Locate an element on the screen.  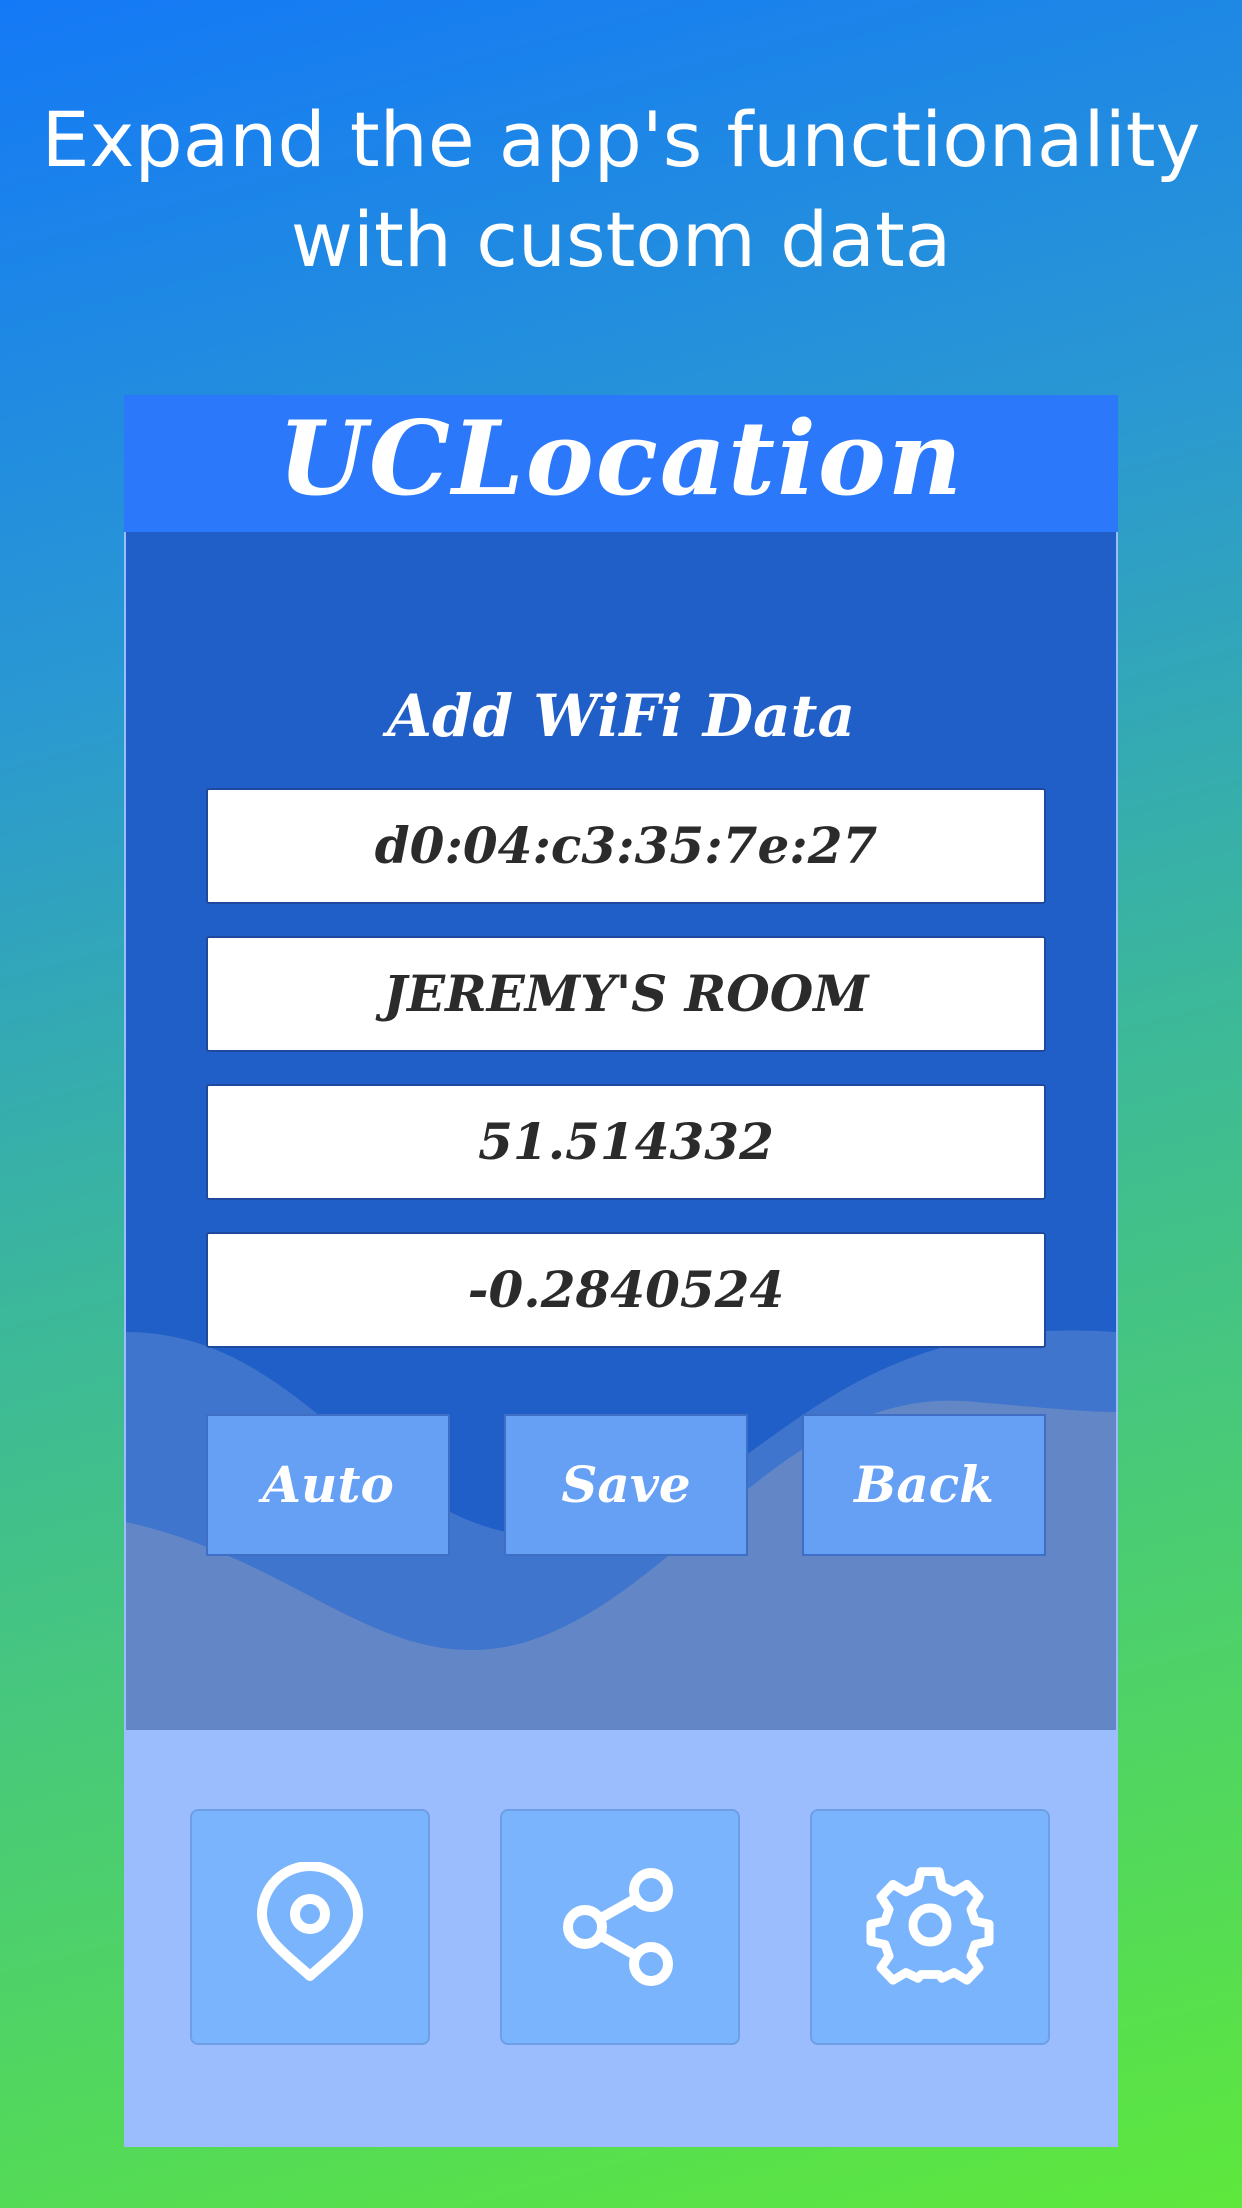
app-title: UCLocation is located at coordinates (621, 459).